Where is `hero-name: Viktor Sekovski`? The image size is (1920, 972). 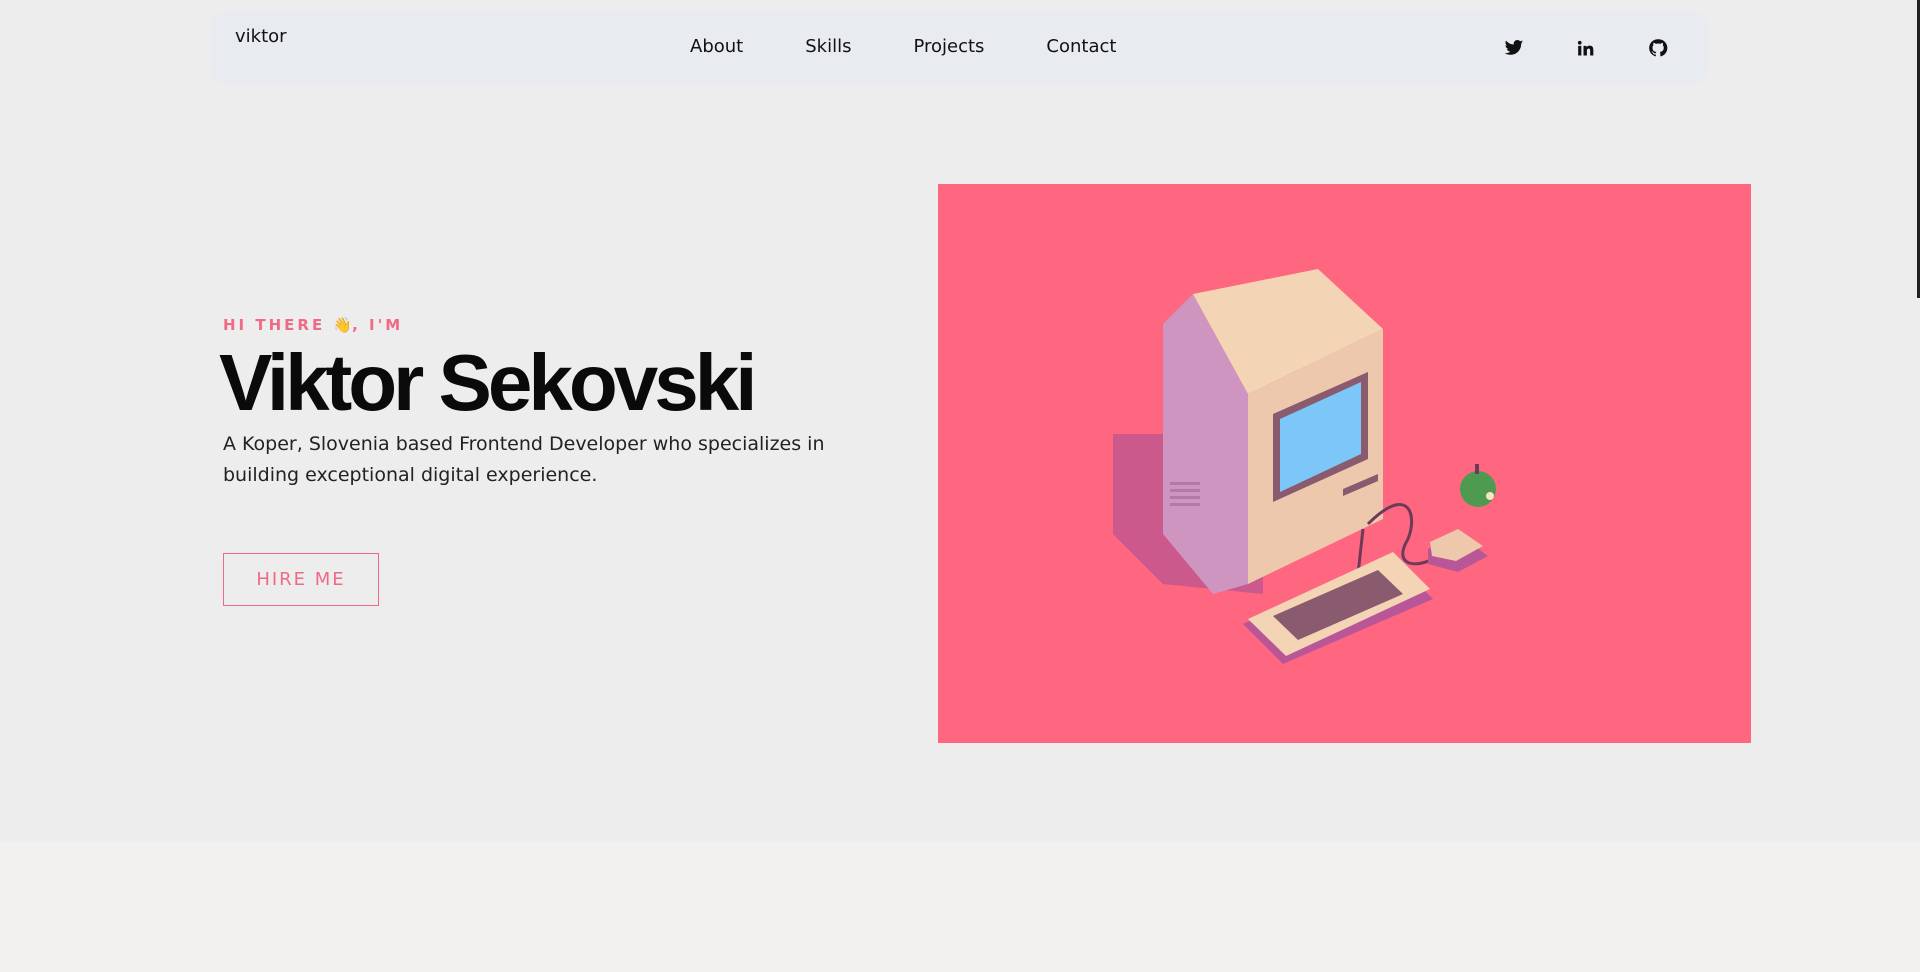 hero-name: Viktor Sekovski is located at coordinates (488, 382).